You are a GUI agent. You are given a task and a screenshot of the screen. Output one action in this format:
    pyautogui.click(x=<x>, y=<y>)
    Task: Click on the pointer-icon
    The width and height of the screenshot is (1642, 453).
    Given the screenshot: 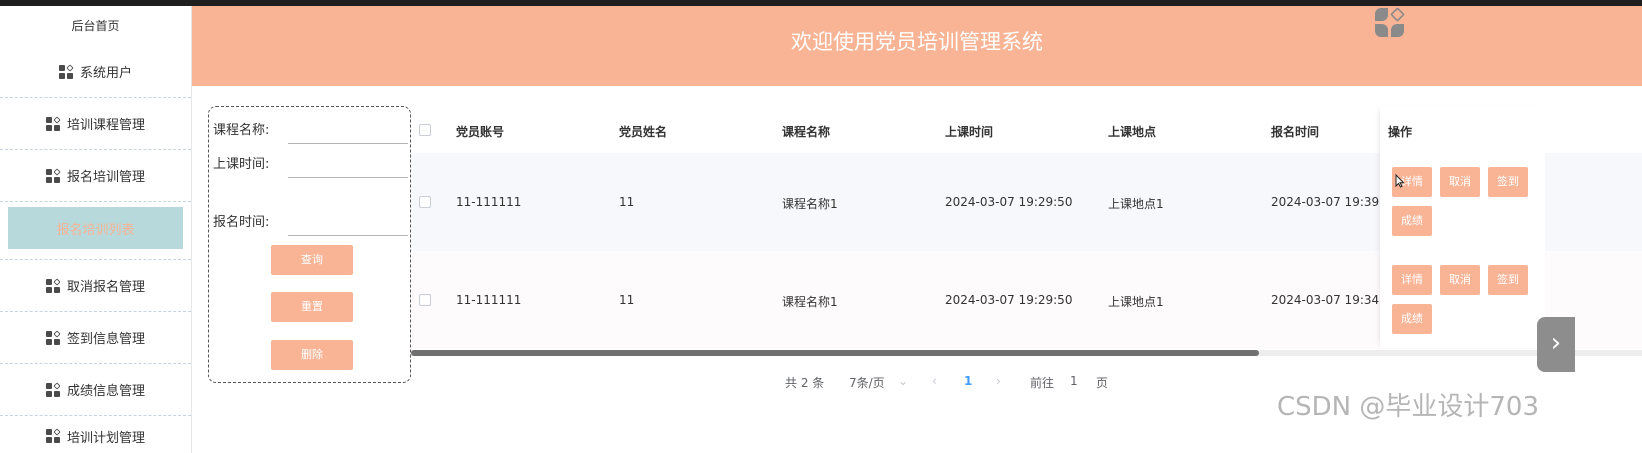 What is the action you would take?
    pyautogui.click(x=1400, y=181)
    